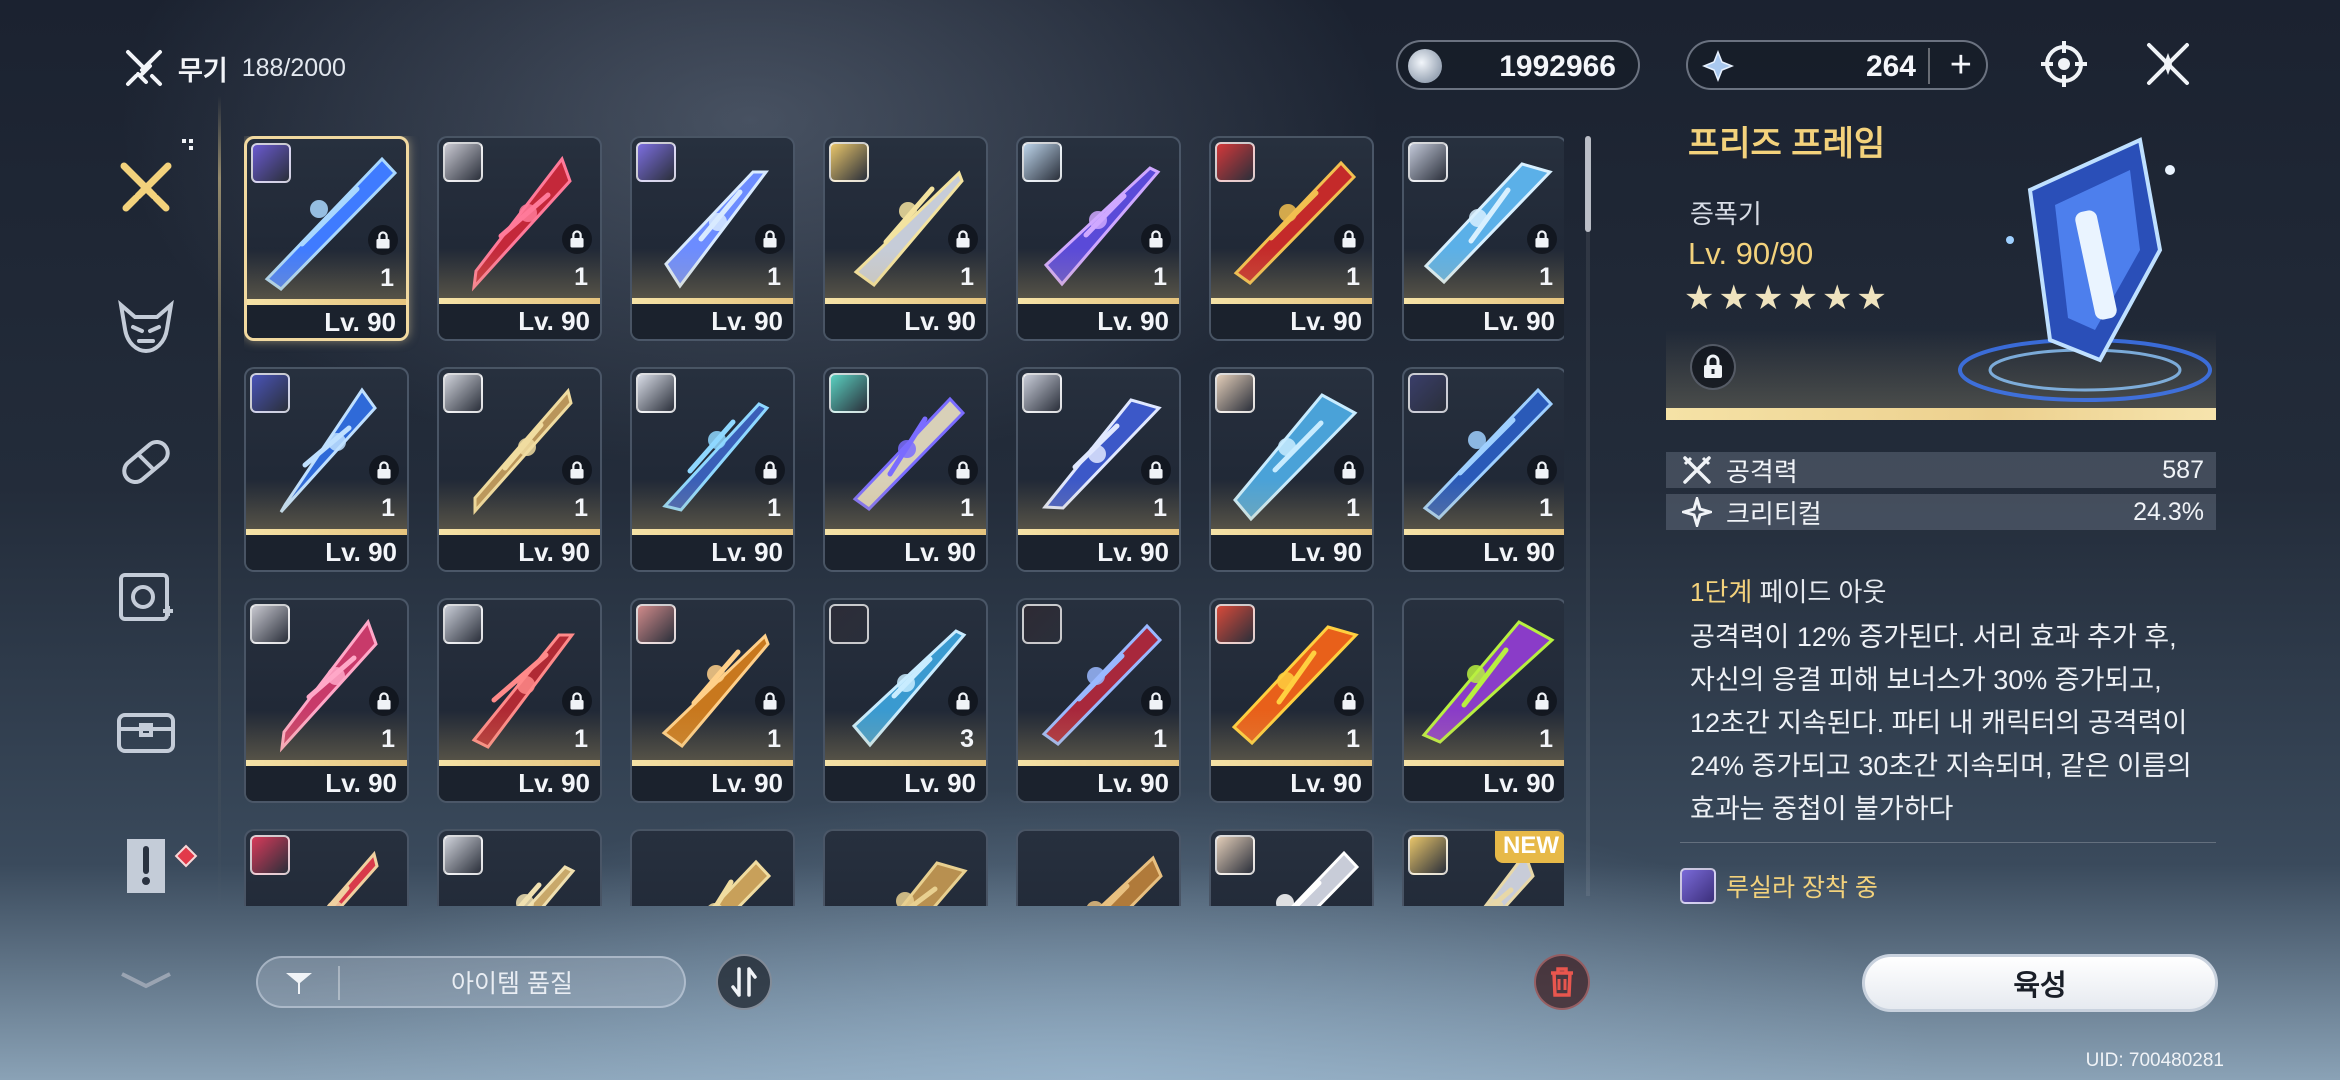 The height and width of the screenshot is (1080, 2340). Describe the element at coordinates (1718, 66) in the screenshot. I see `crystal-icon` at that location.